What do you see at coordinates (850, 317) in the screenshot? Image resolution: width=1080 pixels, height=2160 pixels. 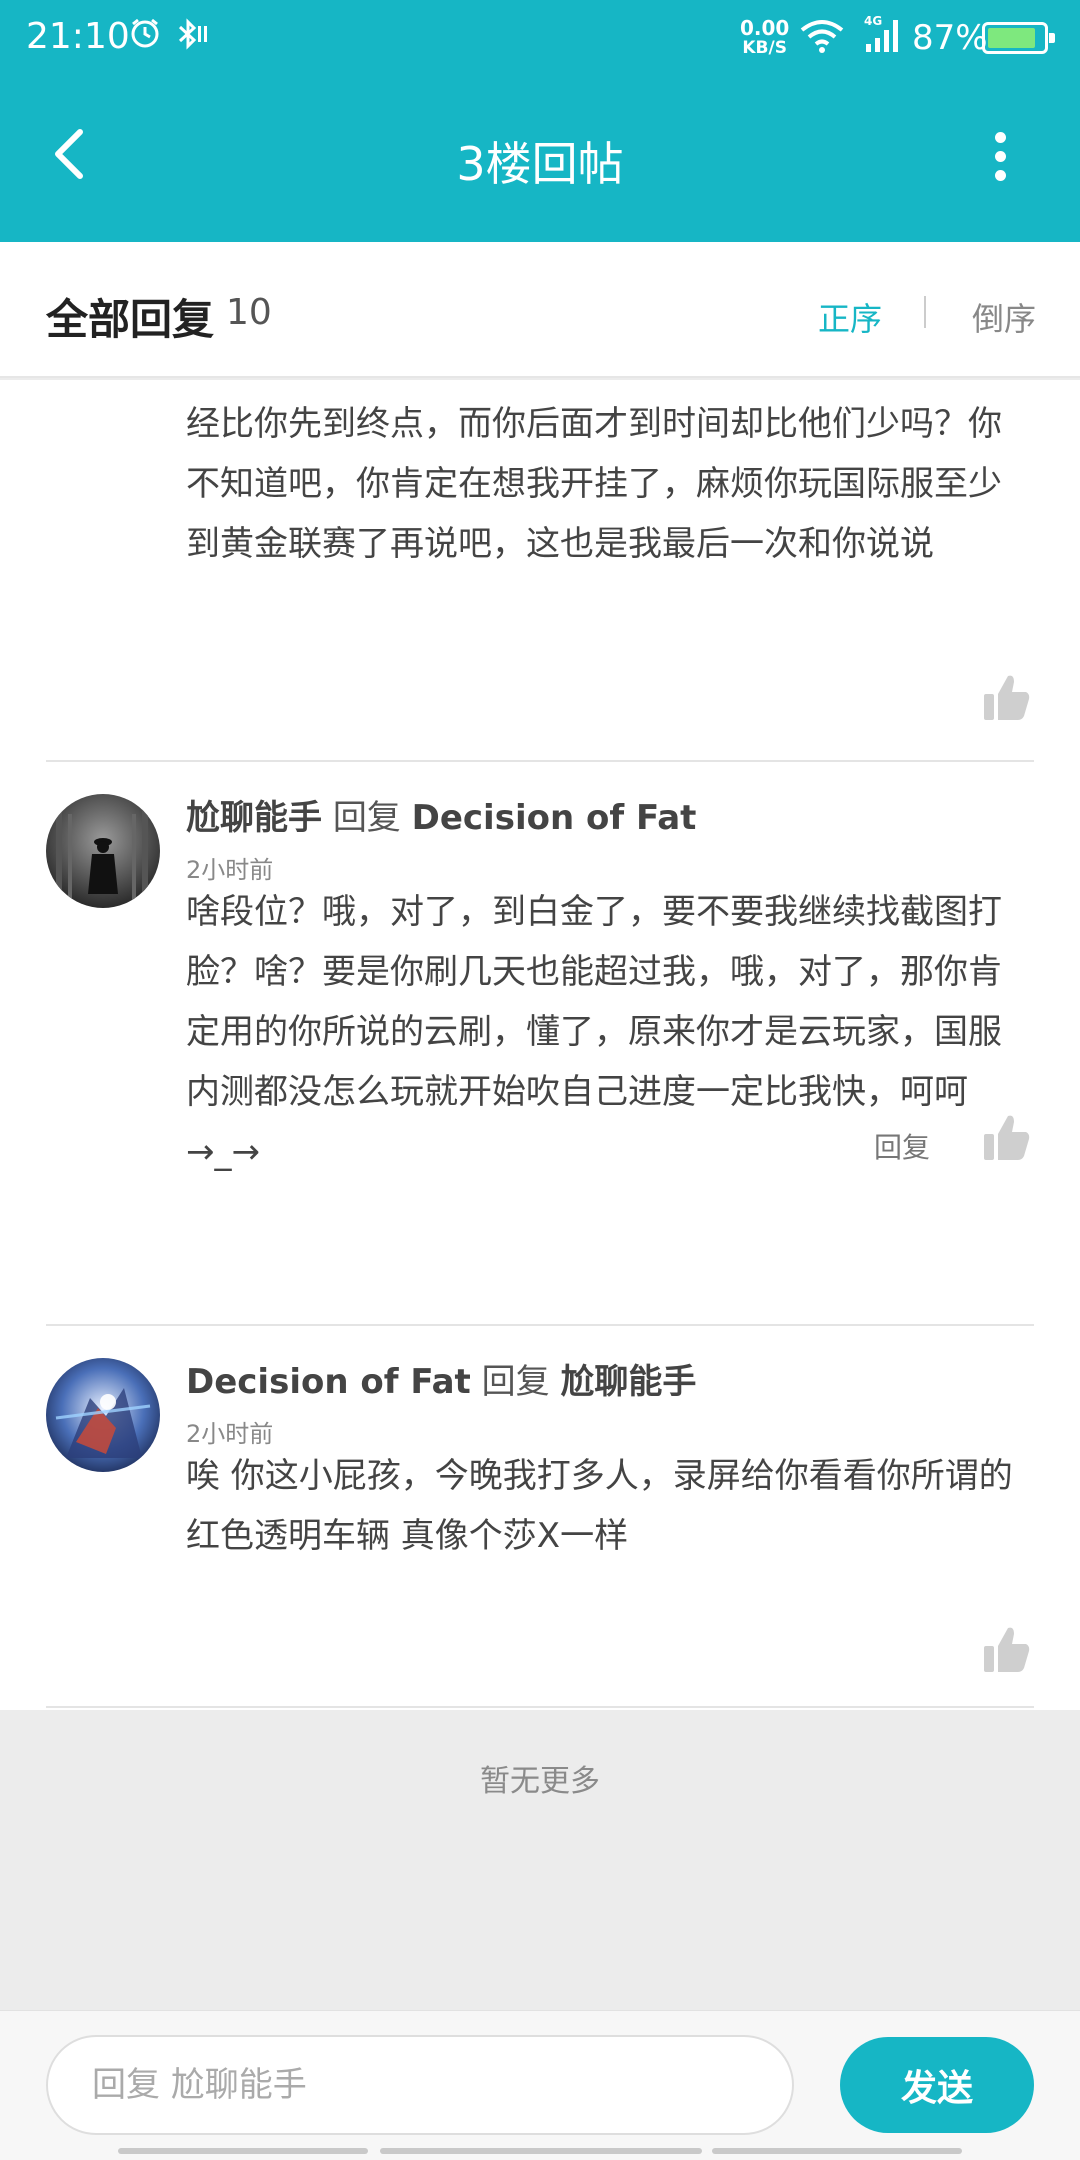 I see `sort-ascending-button: 正序` at bounding box center [850, 317].